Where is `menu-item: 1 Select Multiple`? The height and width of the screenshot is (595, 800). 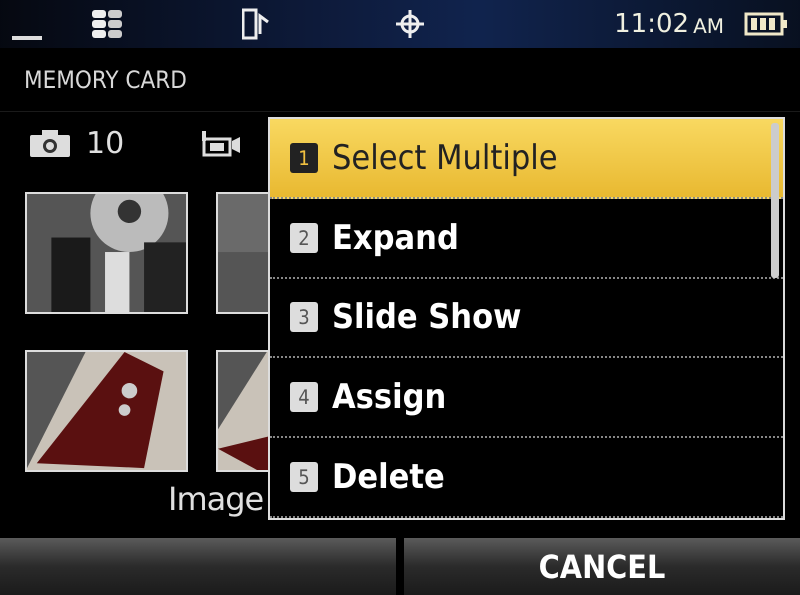 menu-item: 1 Select Multiple is located at coordinates (526, 159).